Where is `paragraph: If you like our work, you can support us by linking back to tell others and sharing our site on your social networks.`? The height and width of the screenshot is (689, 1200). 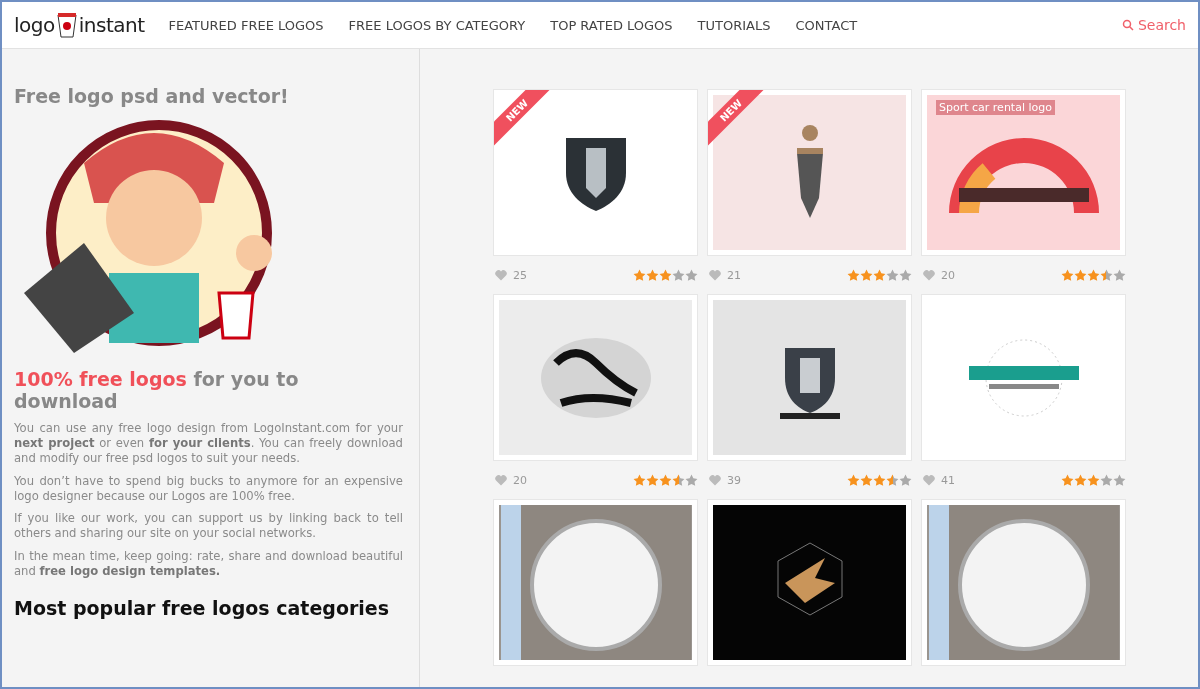
paragraph: If you like our work, you can support us by linking back to tell others and sharing our site on your social networks. is located at coordinates (208, 526).